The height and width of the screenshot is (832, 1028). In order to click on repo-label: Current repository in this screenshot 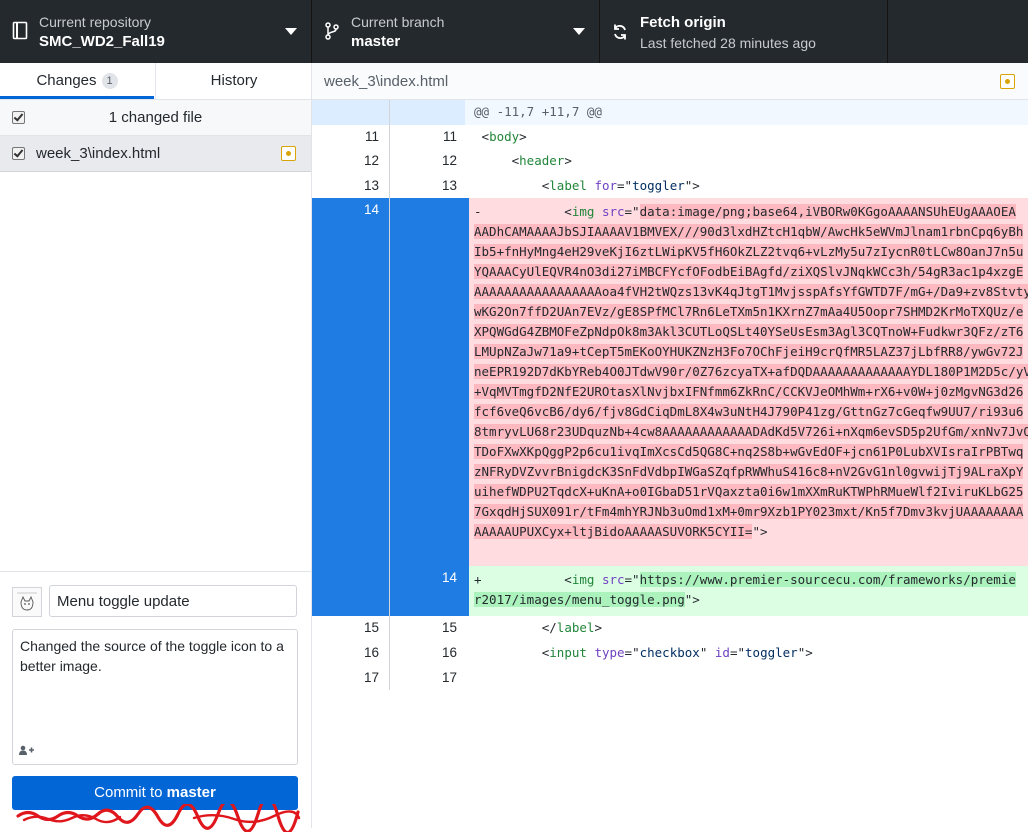, I will do `click(95, 22)`.